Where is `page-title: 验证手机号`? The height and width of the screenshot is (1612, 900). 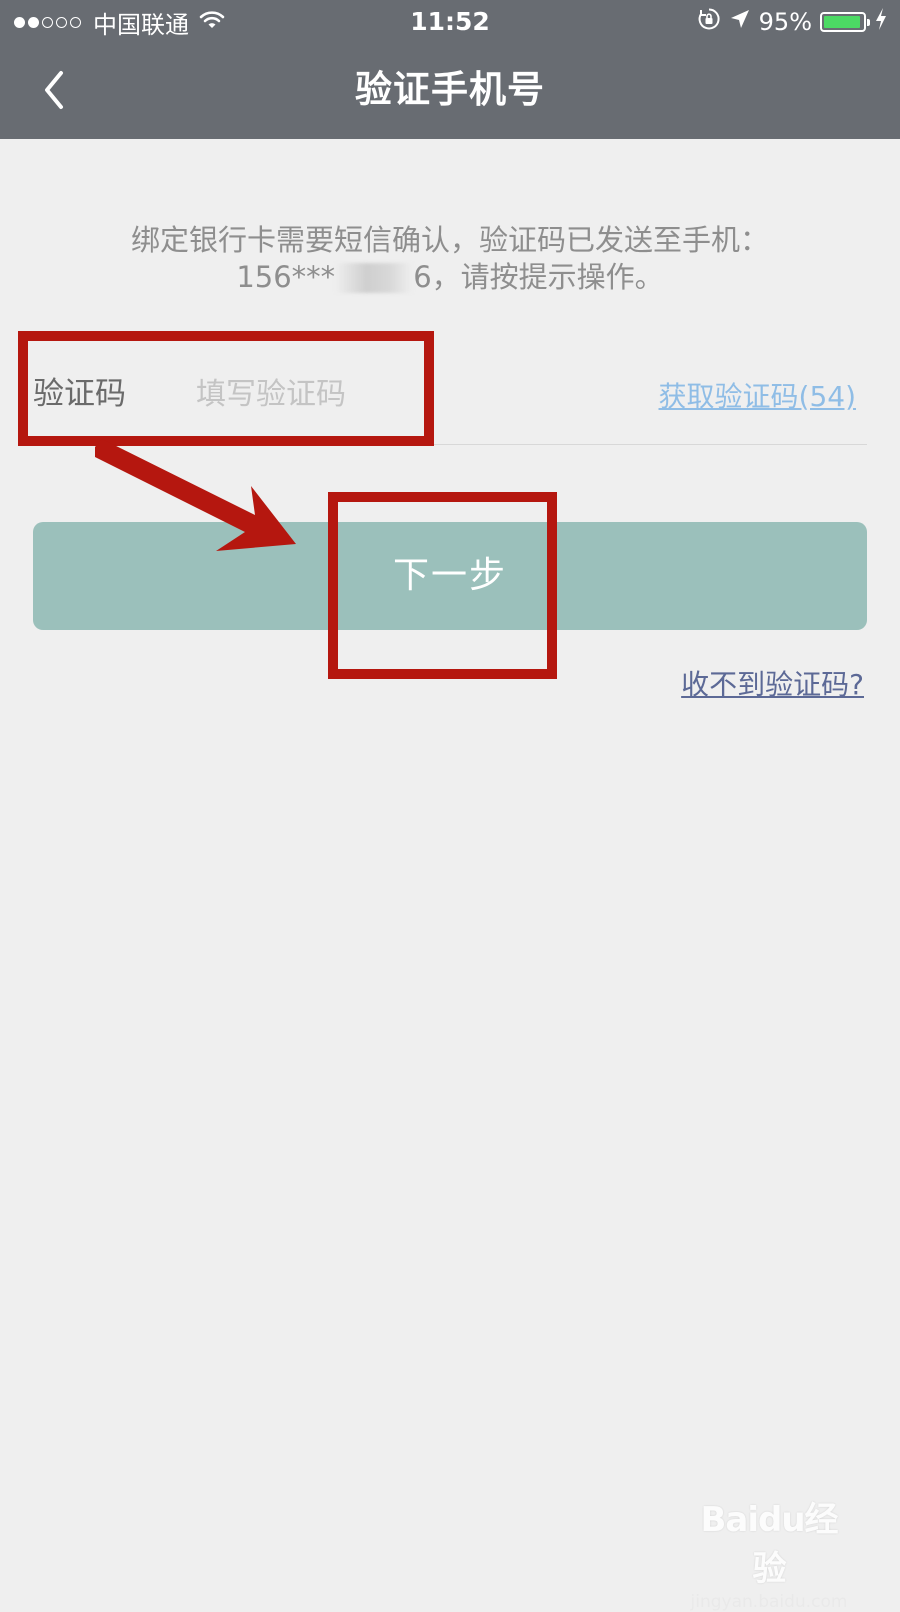
page-title: 验证手机号 is located at coordinates (450, 89).